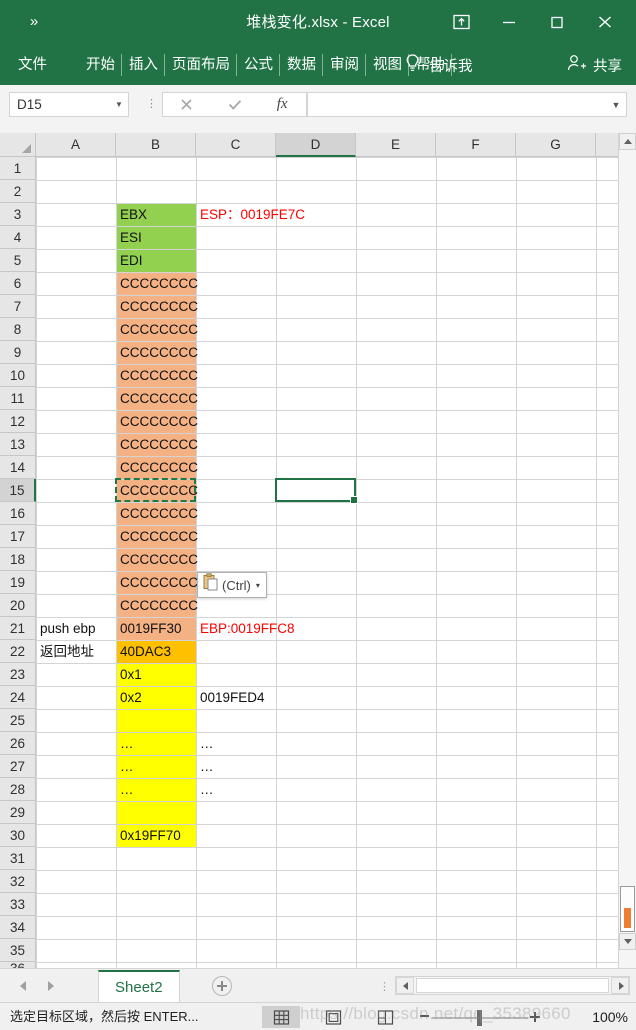 This screenshot has height=1030, width=636. What do you see at coordinates (385, 1017) in the screenshot?
I see `page-break-view-icon` at bounding box center [385, 1017].